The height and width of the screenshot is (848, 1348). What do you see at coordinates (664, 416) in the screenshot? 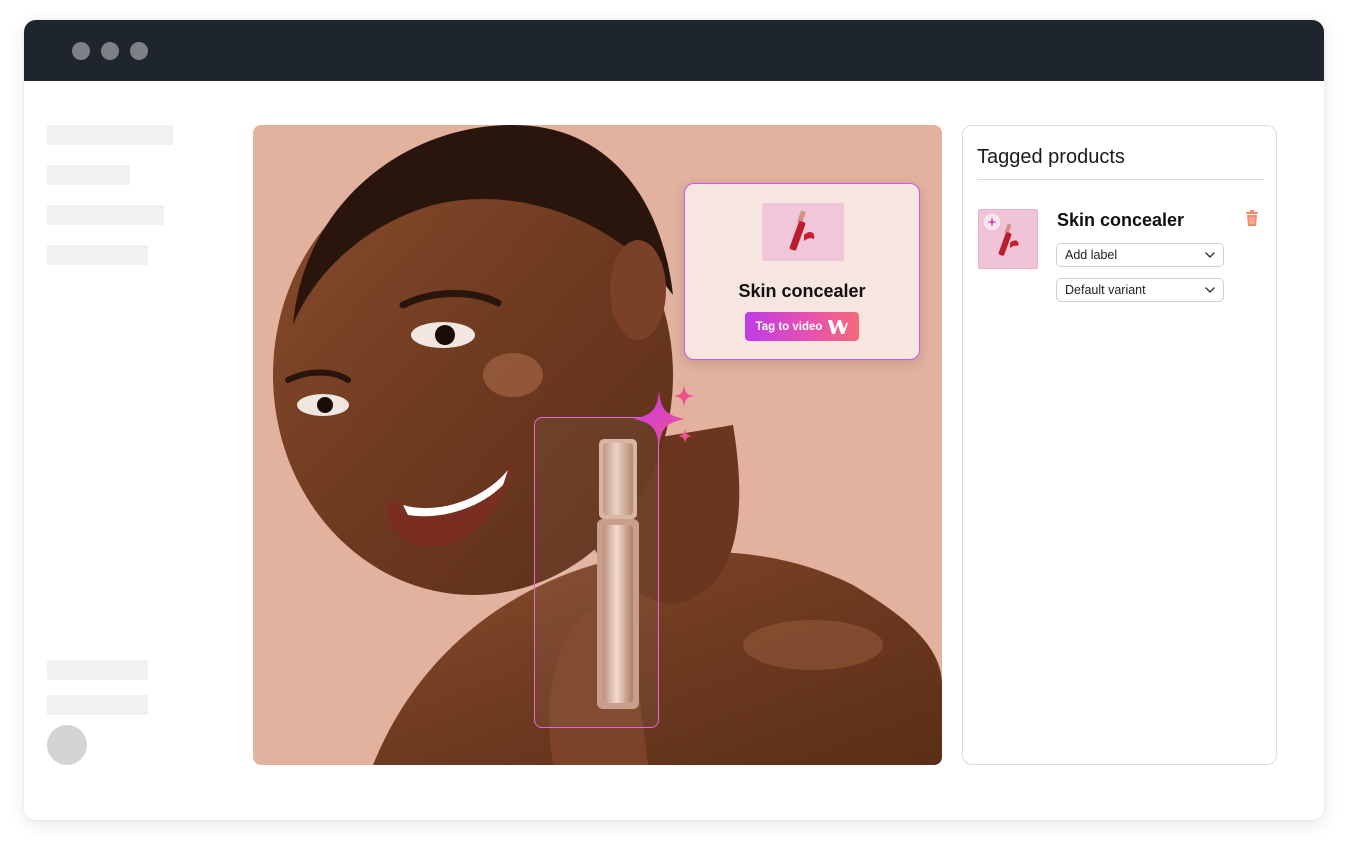
I see `sparkle-icon` at bounding box center [664, 416].